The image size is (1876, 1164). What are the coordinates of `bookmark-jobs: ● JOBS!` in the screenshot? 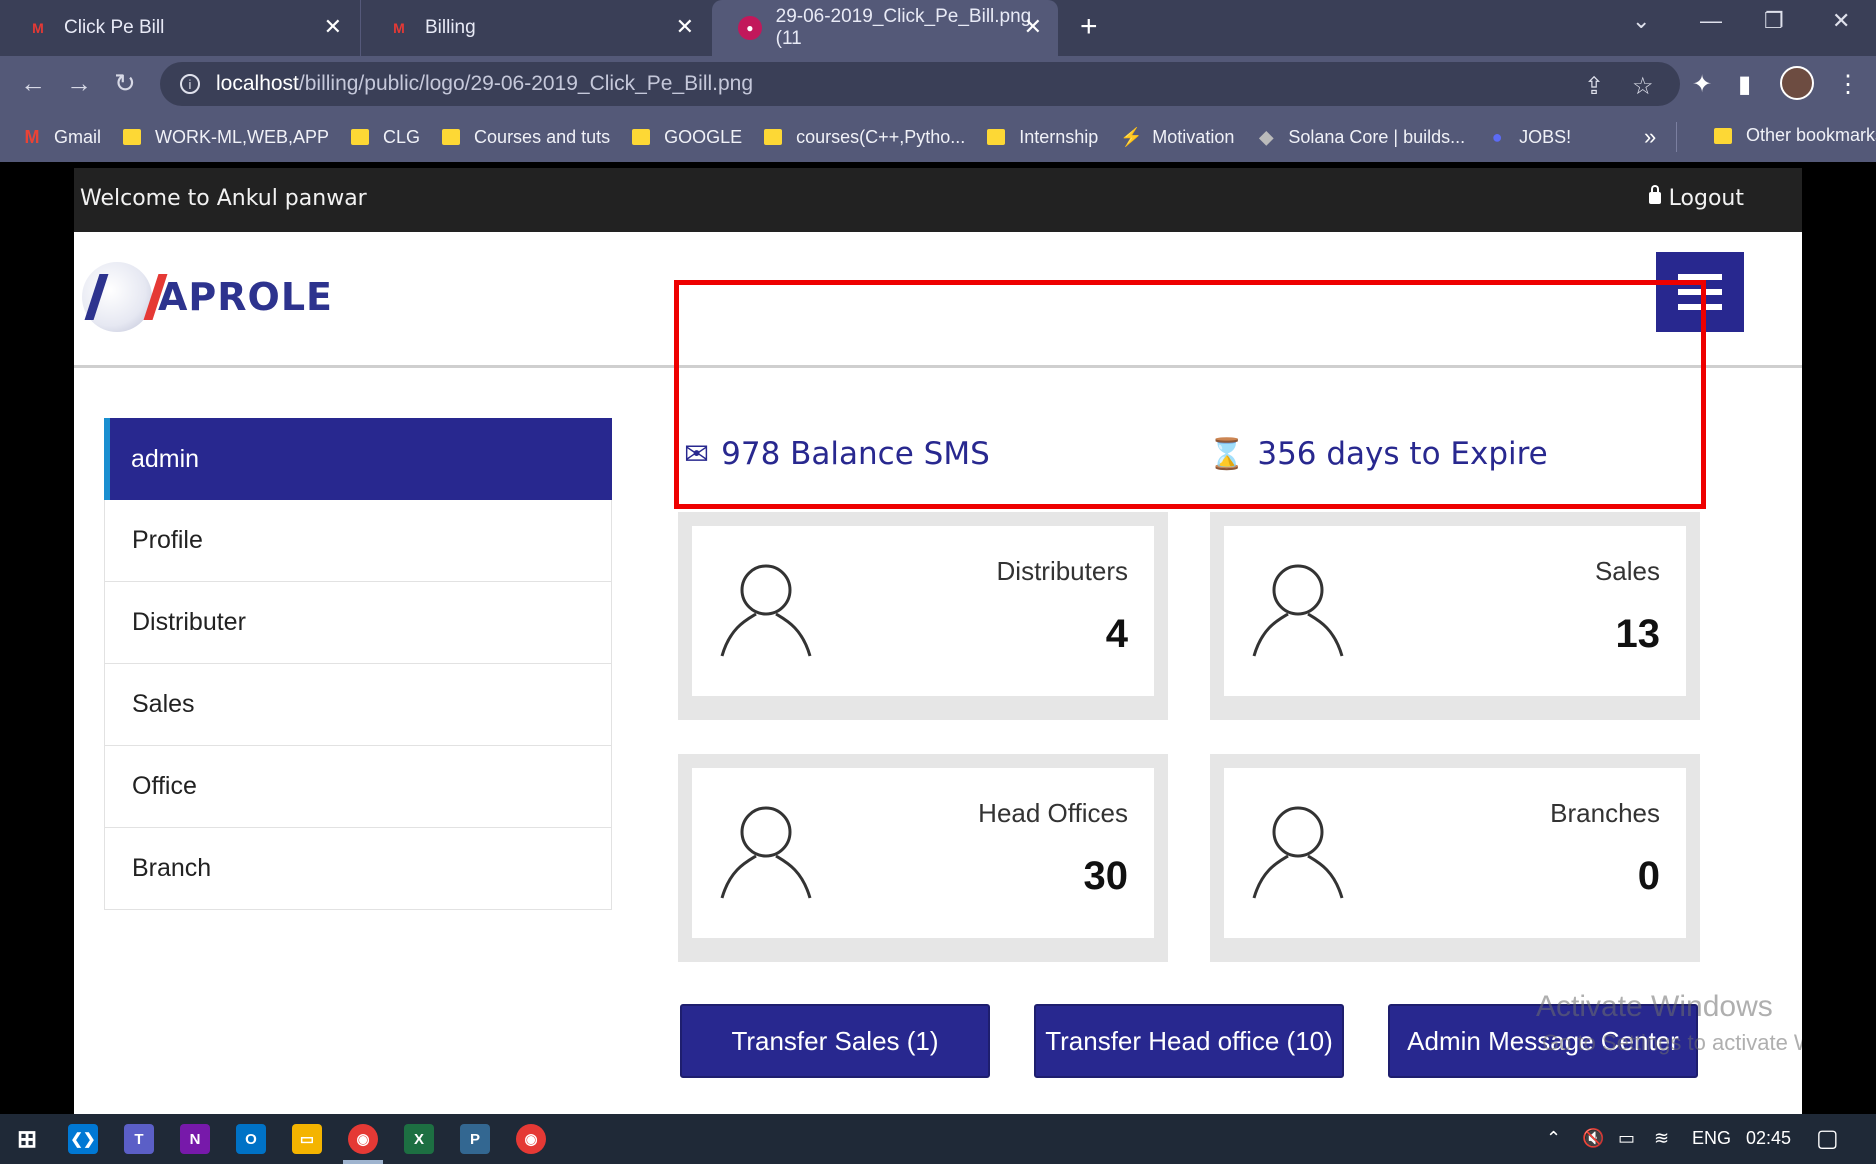 It's located at (1529, 137).